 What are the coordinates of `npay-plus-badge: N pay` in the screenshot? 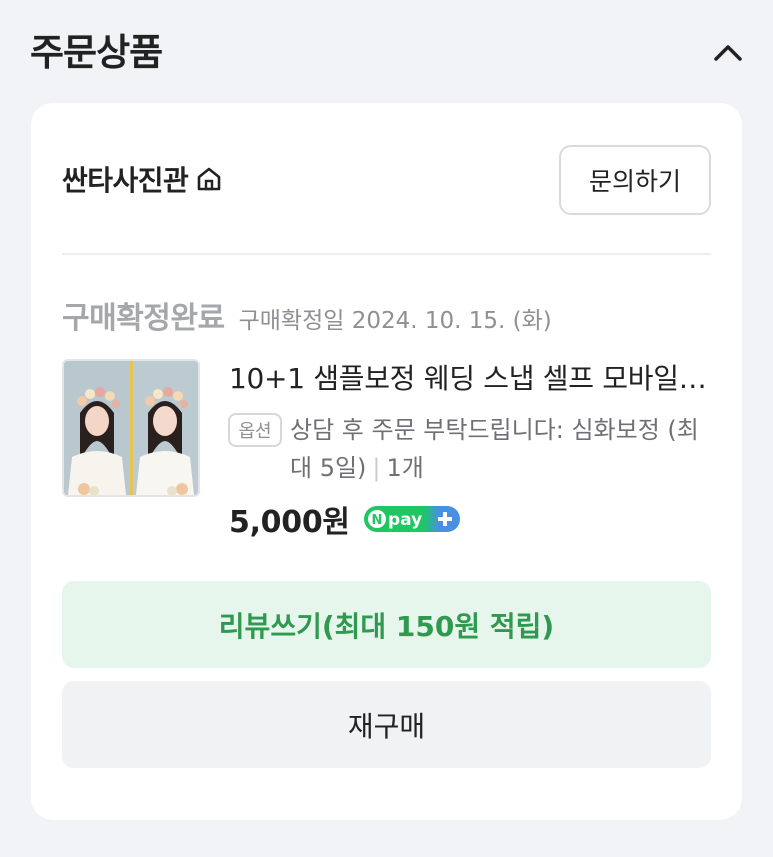 It's located at (411, 519).